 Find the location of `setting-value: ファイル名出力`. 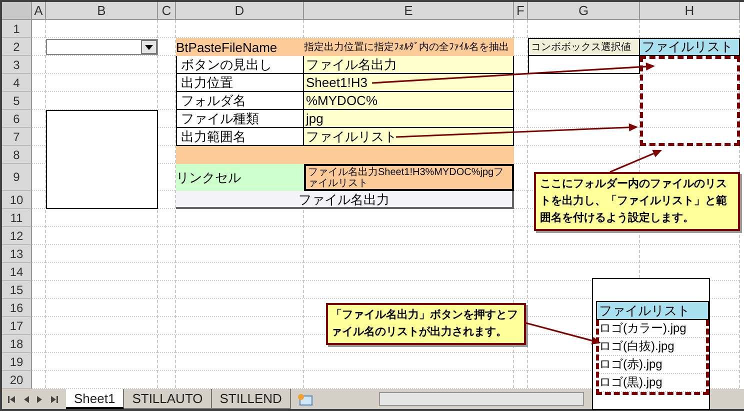

setting-value: ファイル名出力 is located at coordinates (409, 65).